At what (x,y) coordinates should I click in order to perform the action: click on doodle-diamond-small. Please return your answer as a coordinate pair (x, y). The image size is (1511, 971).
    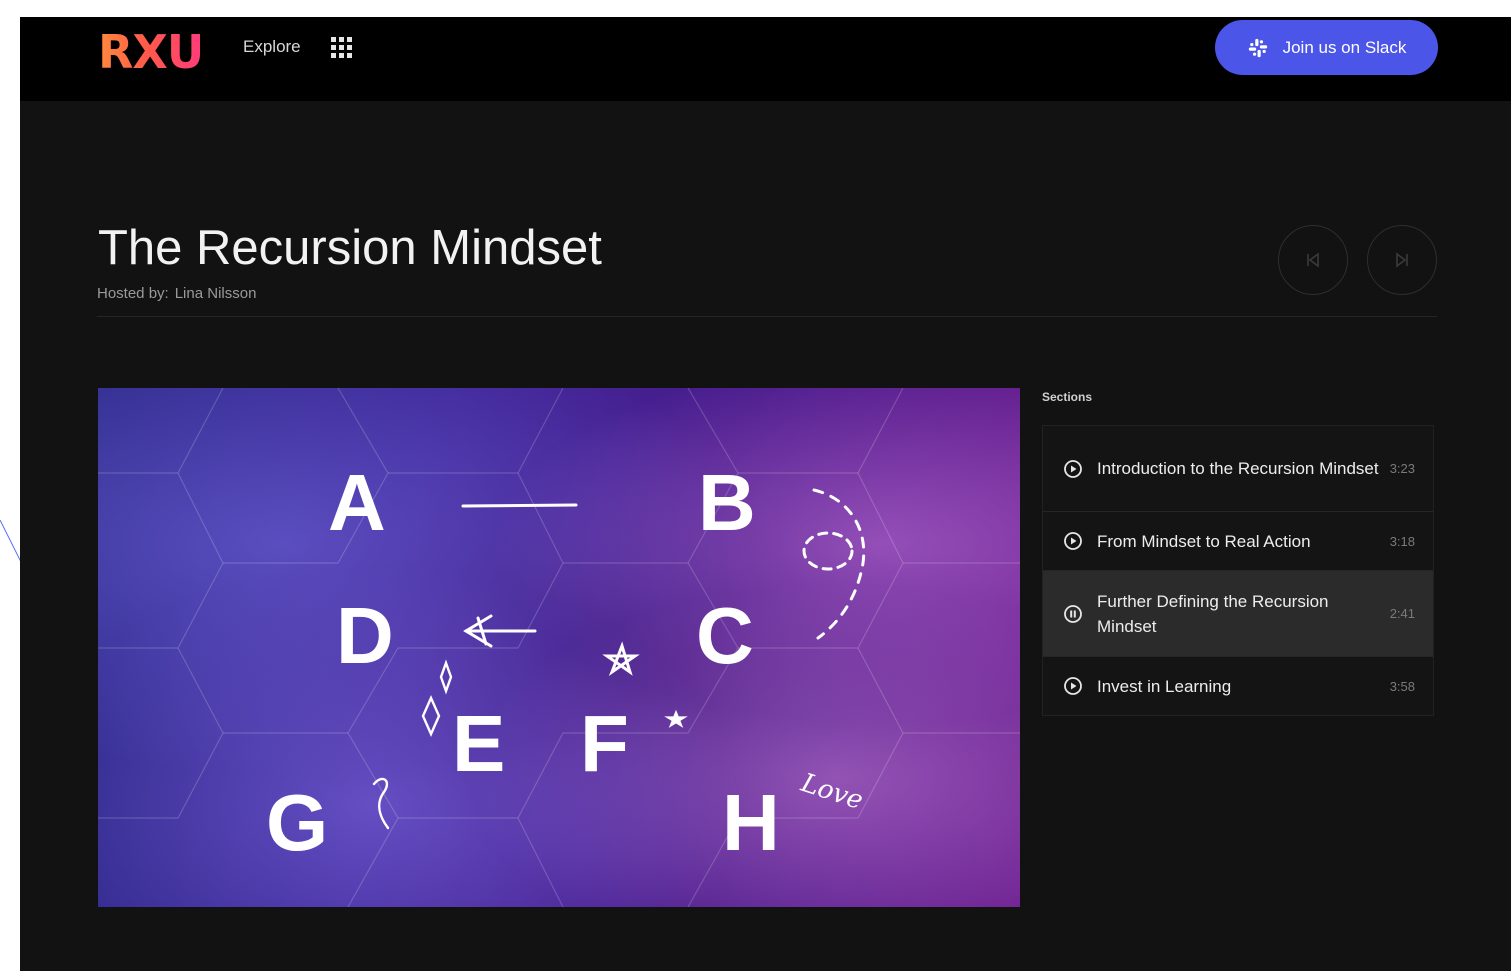
    Looking at the image, I should click on (446, 677).